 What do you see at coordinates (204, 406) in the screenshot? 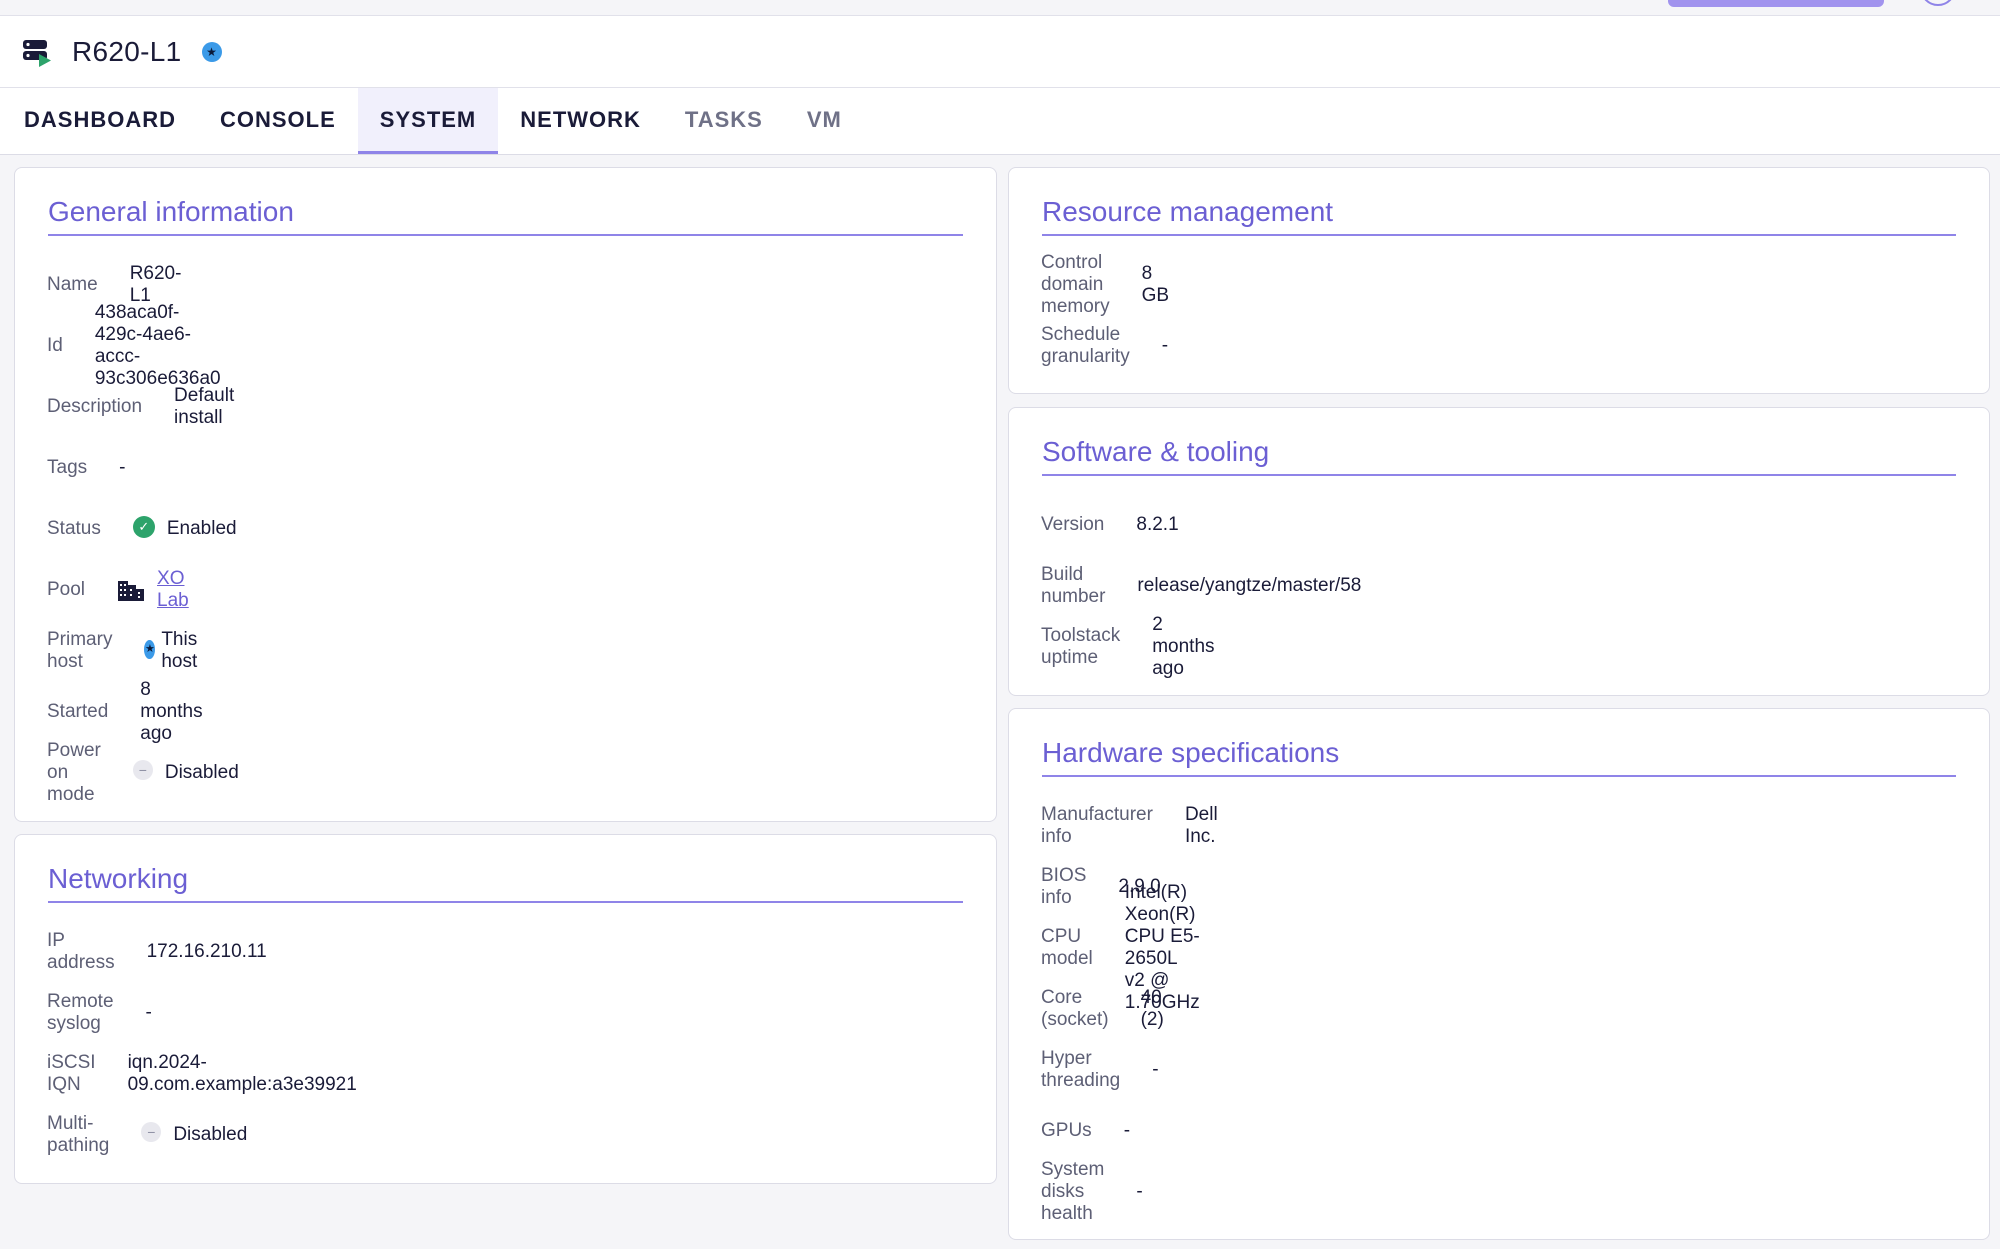
I see `description-value: Default install` at bounding box center [204, 406].